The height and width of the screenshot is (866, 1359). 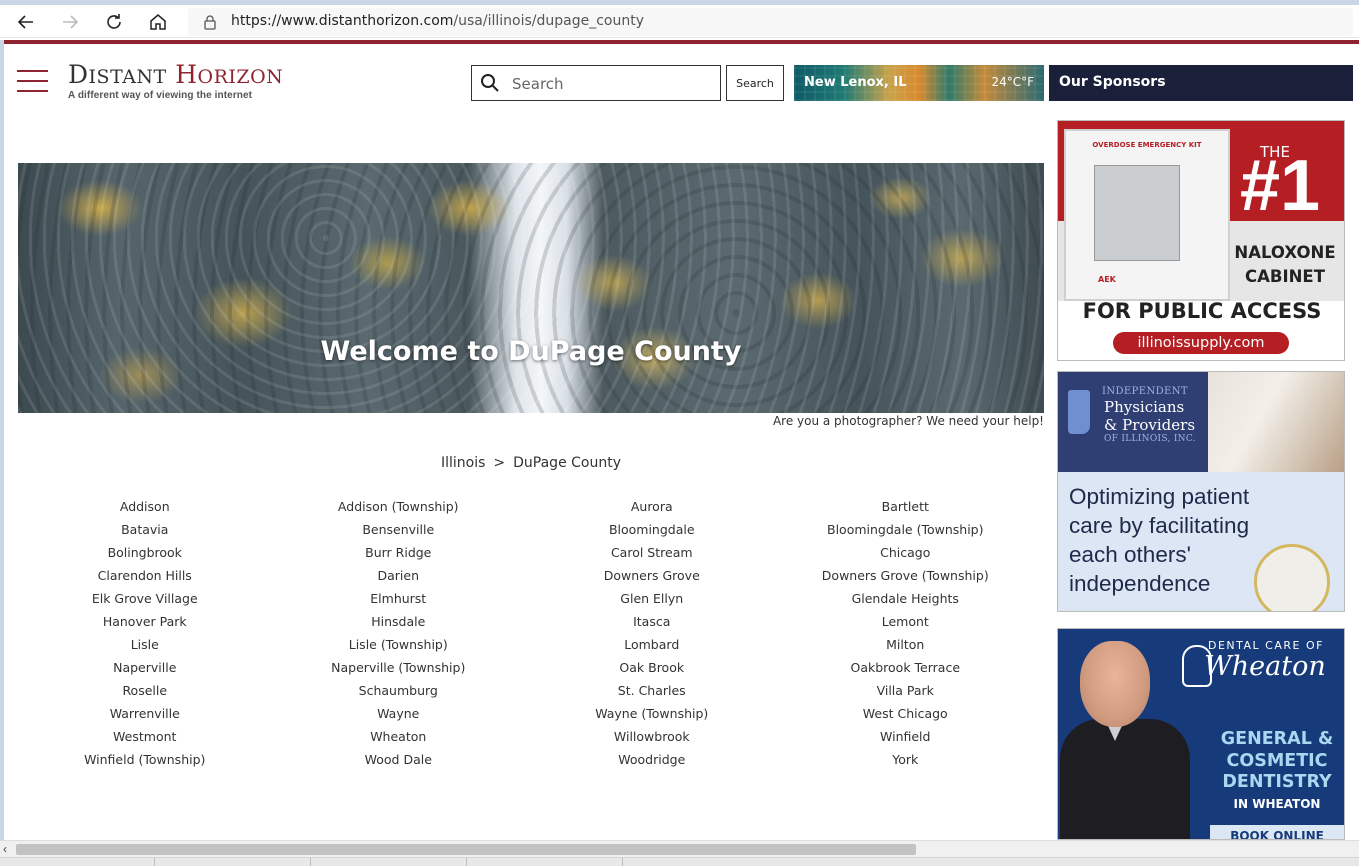 I want to click on url-host: https://www.distanthorizon.com, so click(x=342, y=21).